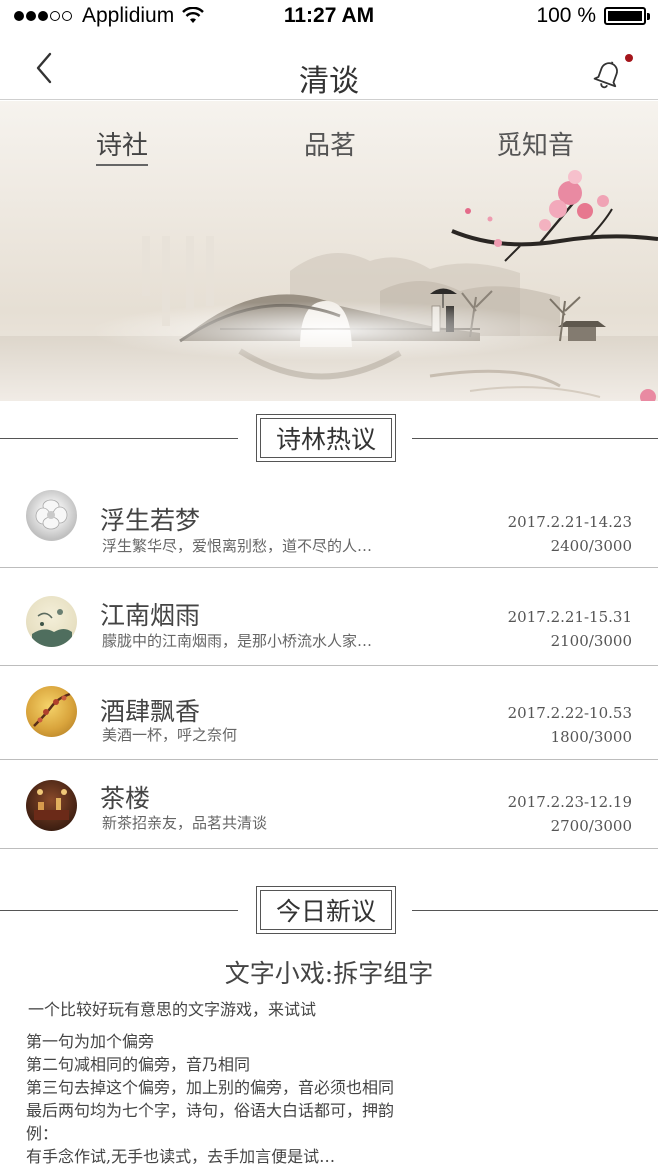 This screenshot has height=1170, width=658. I want to click on nav-bar: 清谈, so click(329, 67).